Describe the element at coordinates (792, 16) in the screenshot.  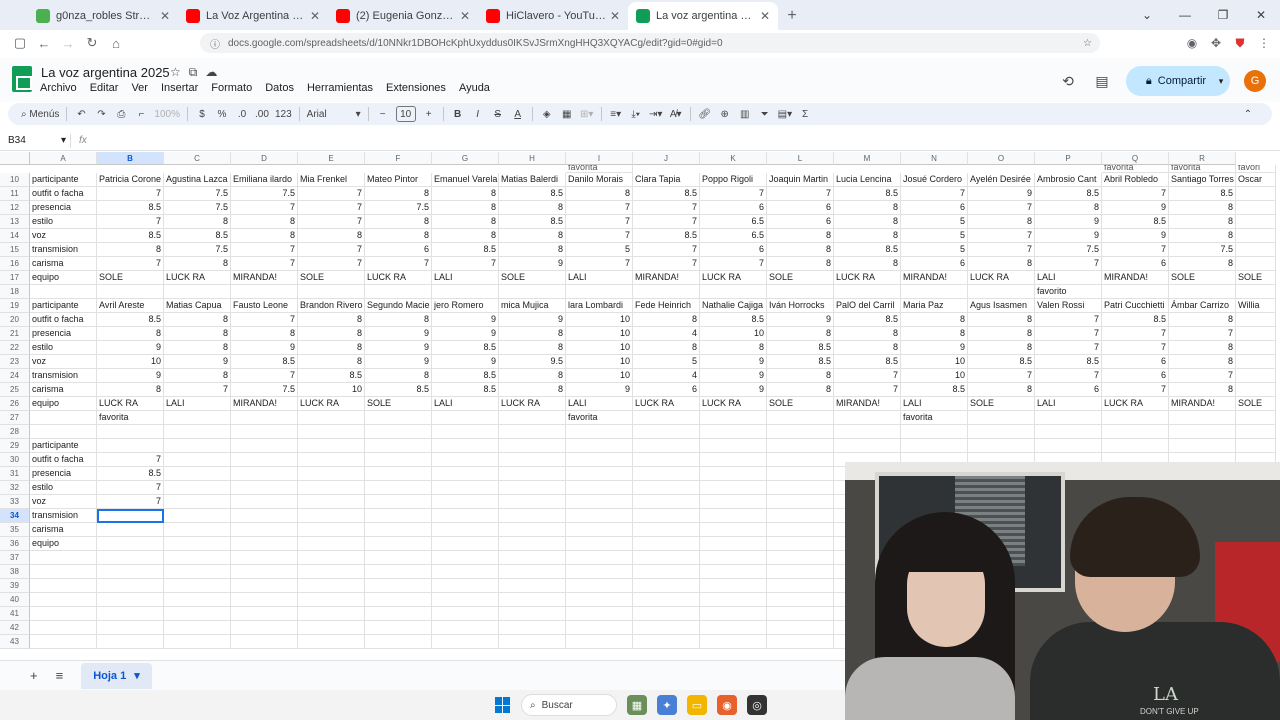
I see `new-tab-button: +` at that location.